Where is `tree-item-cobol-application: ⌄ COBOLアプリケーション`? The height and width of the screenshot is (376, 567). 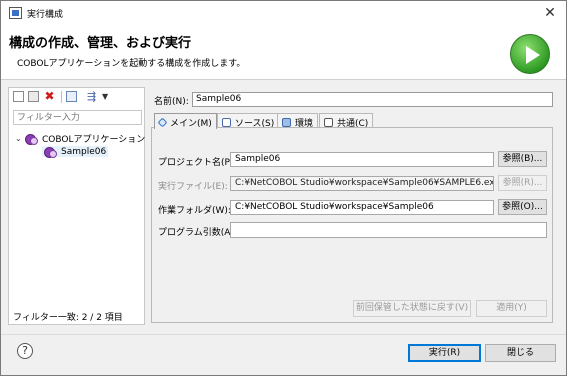 tree-item-cobol-application: ⌄ COBOLアプリケーション is located at coordinates (80, 138).